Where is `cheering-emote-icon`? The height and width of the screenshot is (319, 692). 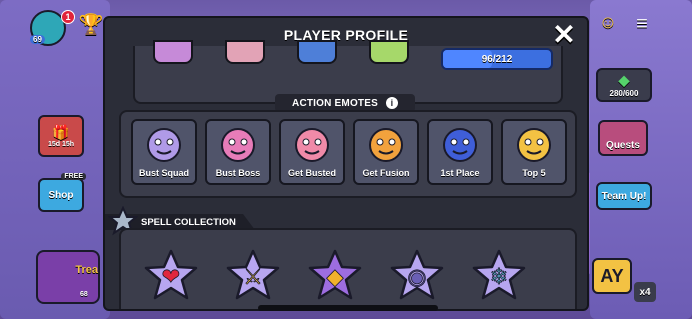
cheering-emote-icon is located at coordinates (534, 145).